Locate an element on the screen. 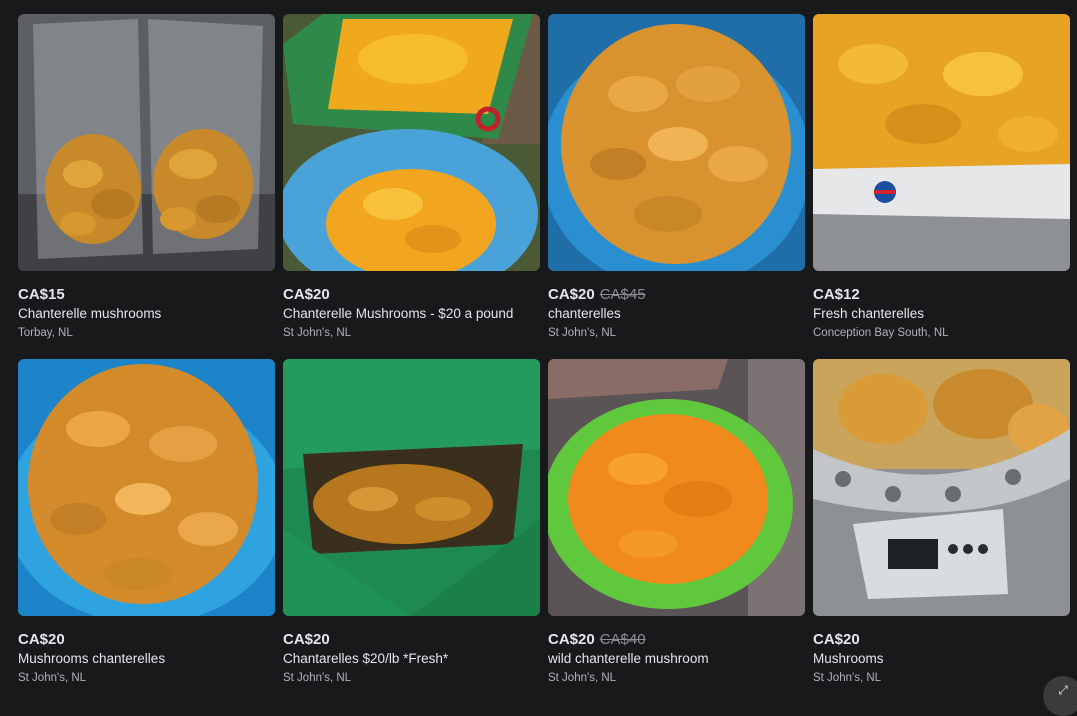  listing-title: chanterelles is located at coordinates (584, 313).